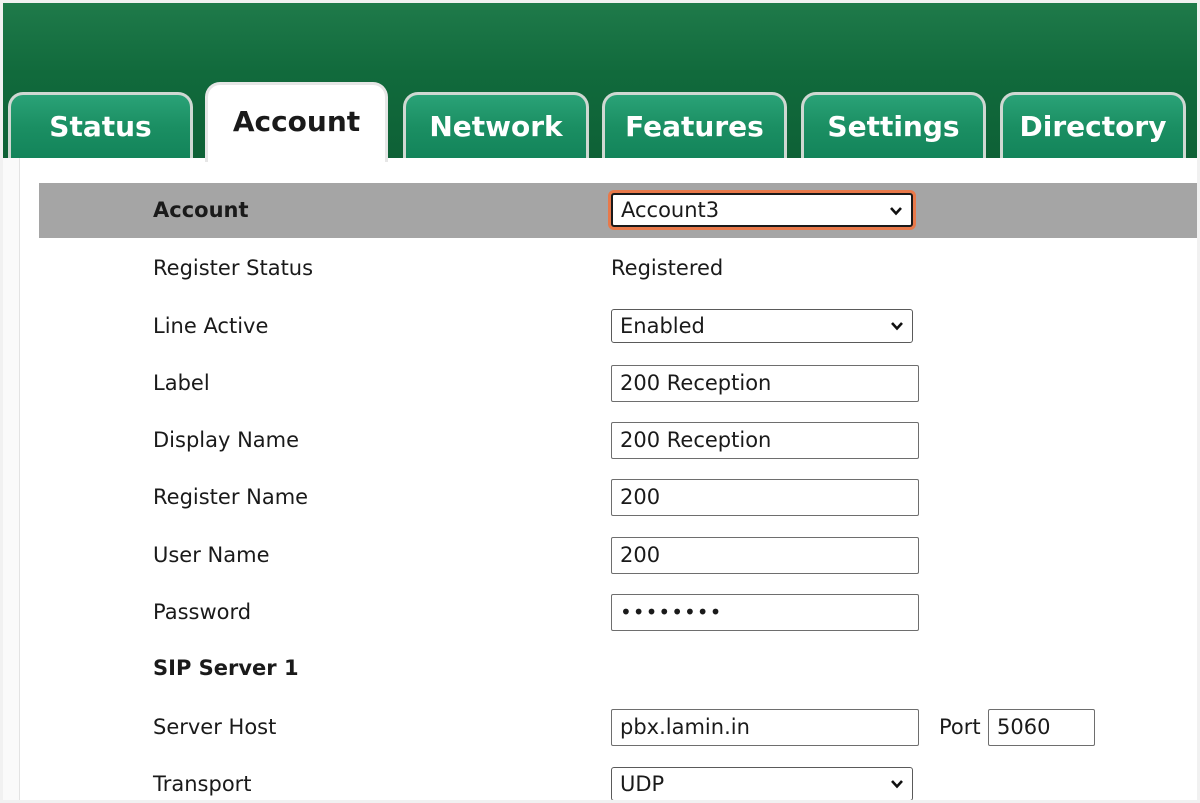 The width and height of the screenshot is (1200, 803). I want to click on account-select-value: Account3, so click(670, 210).